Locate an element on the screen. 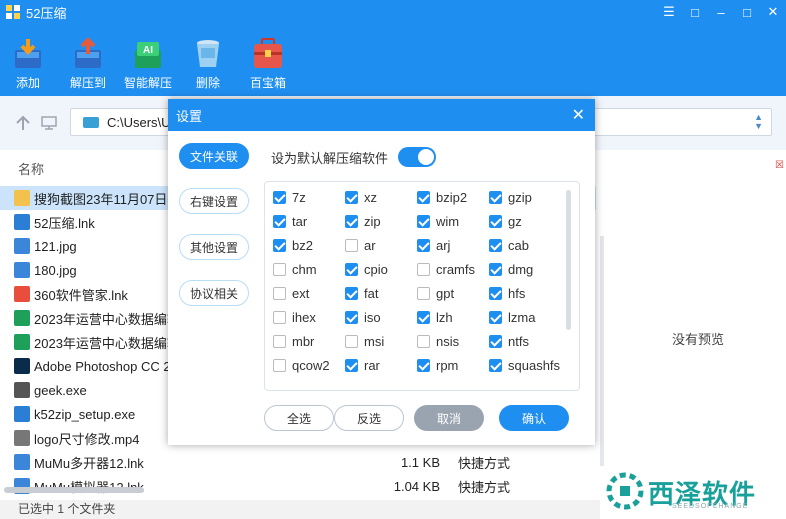 This screenshot has width=786, height=519. format-checkbox: arj is located at coordinates (433, 245).